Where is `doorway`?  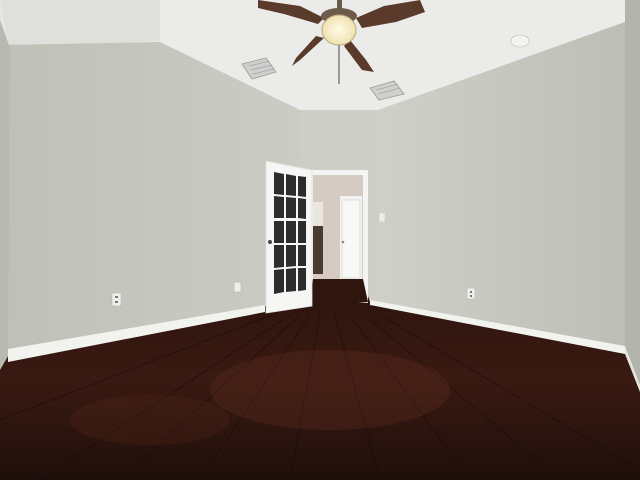
doorway is located at coordinates (338, 239).